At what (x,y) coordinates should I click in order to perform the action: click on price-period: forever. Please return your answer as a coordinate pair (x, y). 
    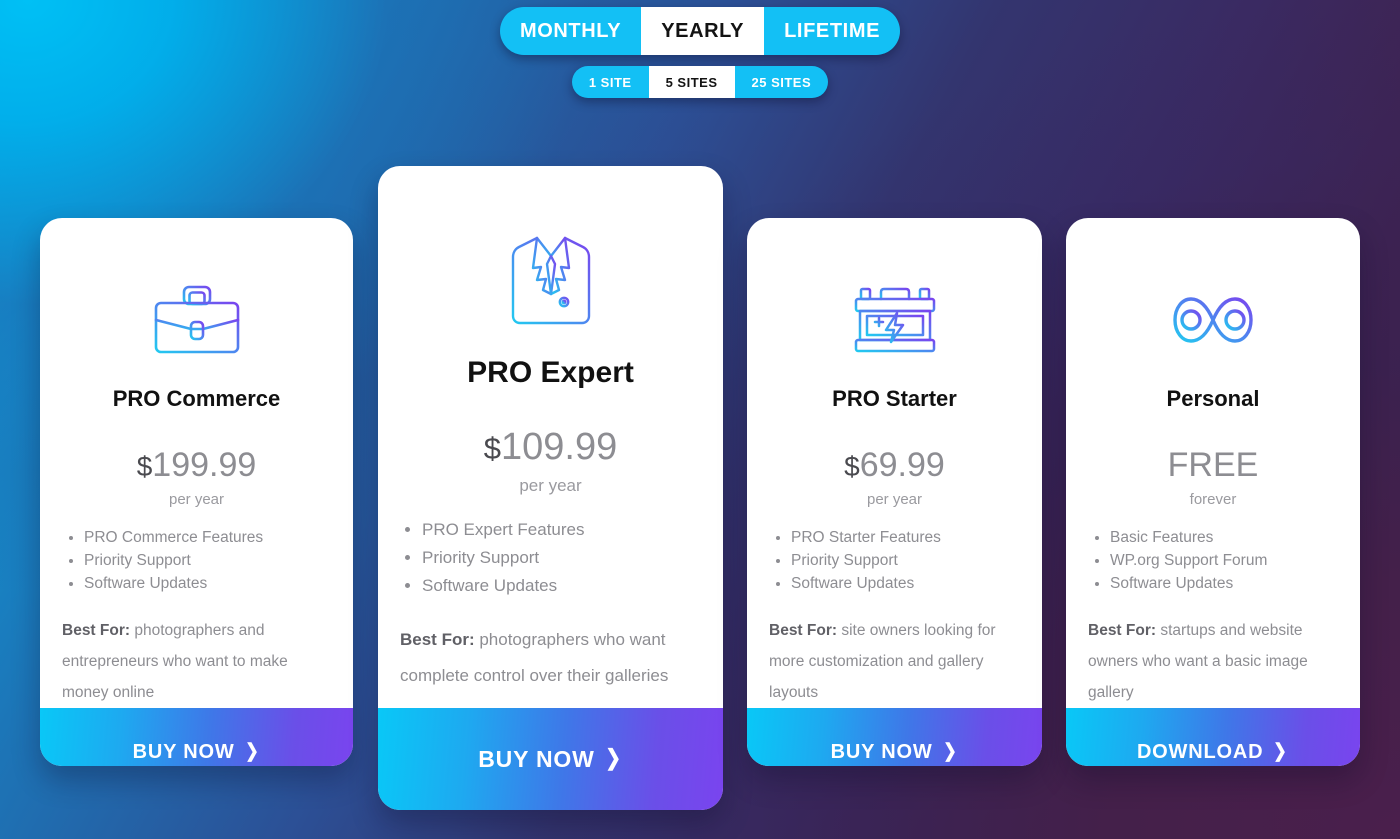
    Looking at the image, I should click on (1213, 499).